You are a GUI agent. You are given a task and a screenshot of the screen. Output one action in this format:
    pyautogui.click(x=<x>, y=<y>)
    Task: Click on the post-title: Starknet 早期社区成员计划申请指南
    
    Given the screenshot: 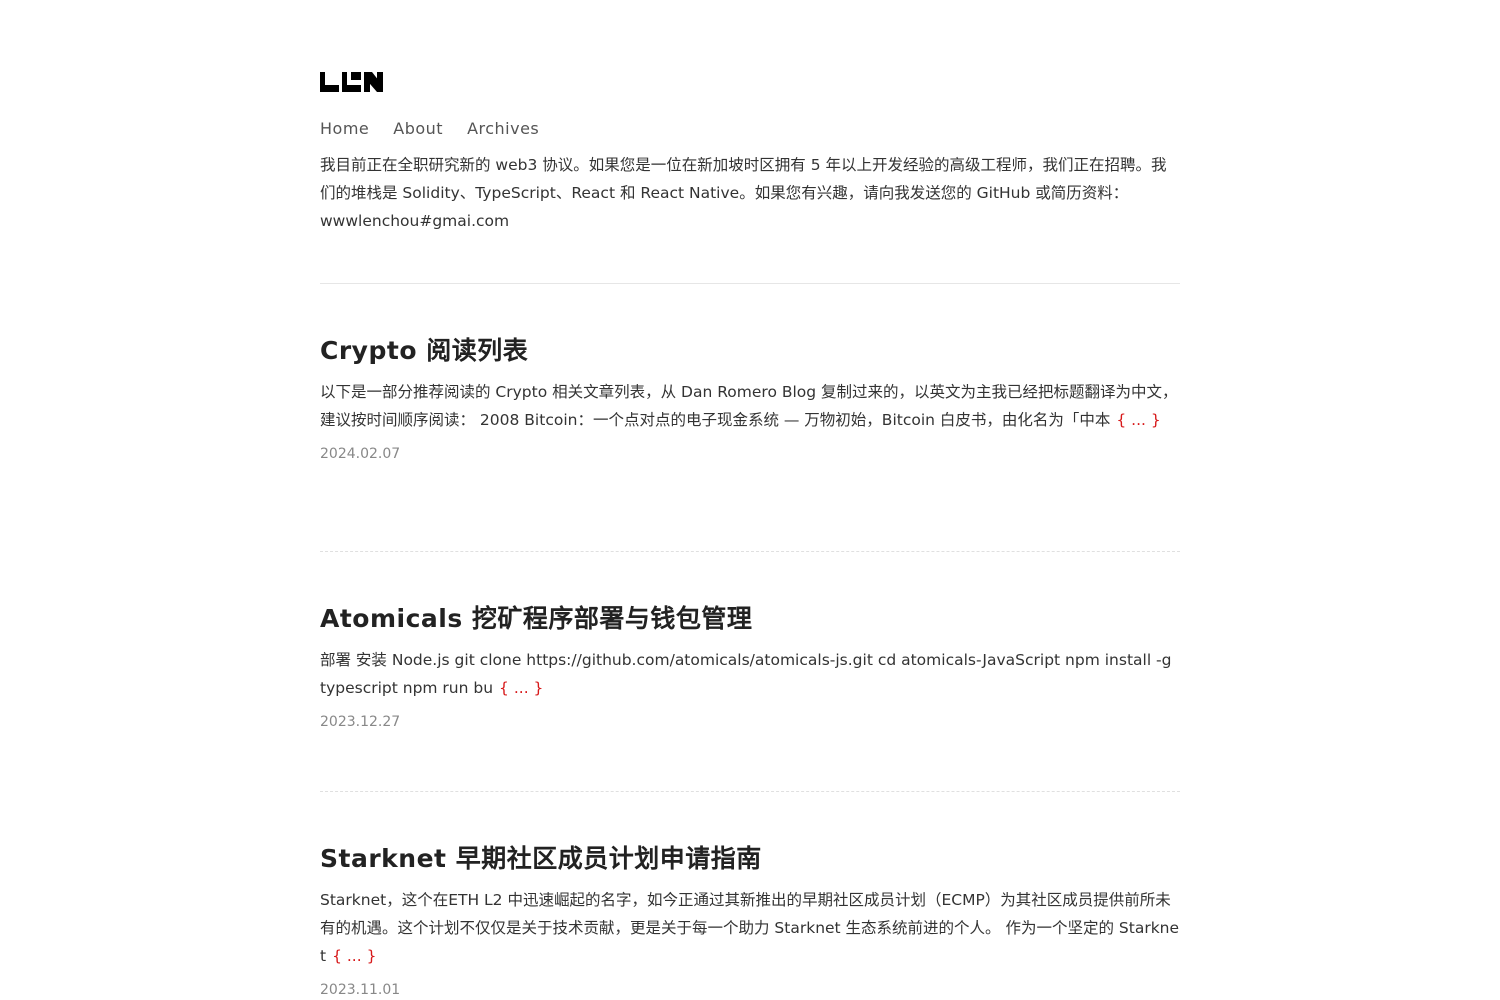 What is the action you would take?
    pyautogui.click(x=750, y=859)
    